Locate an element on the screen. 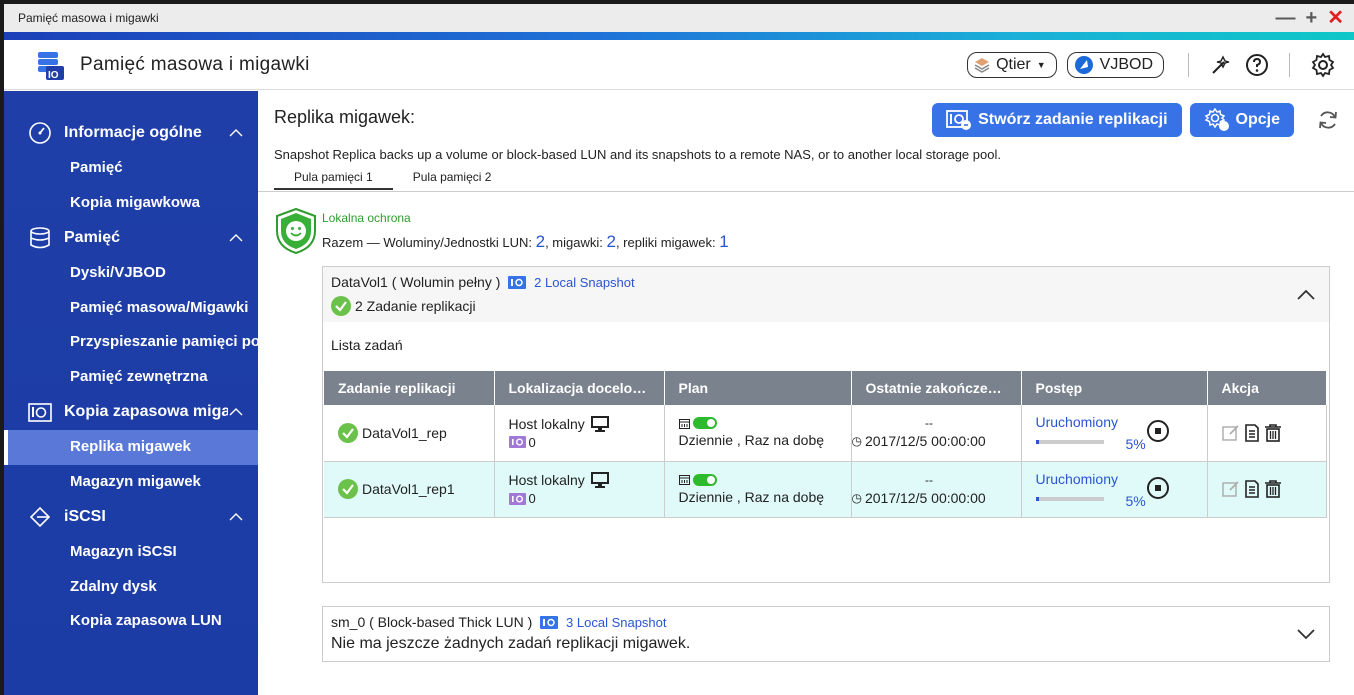  maximize-button: + is located at coordinates (1312, 18).